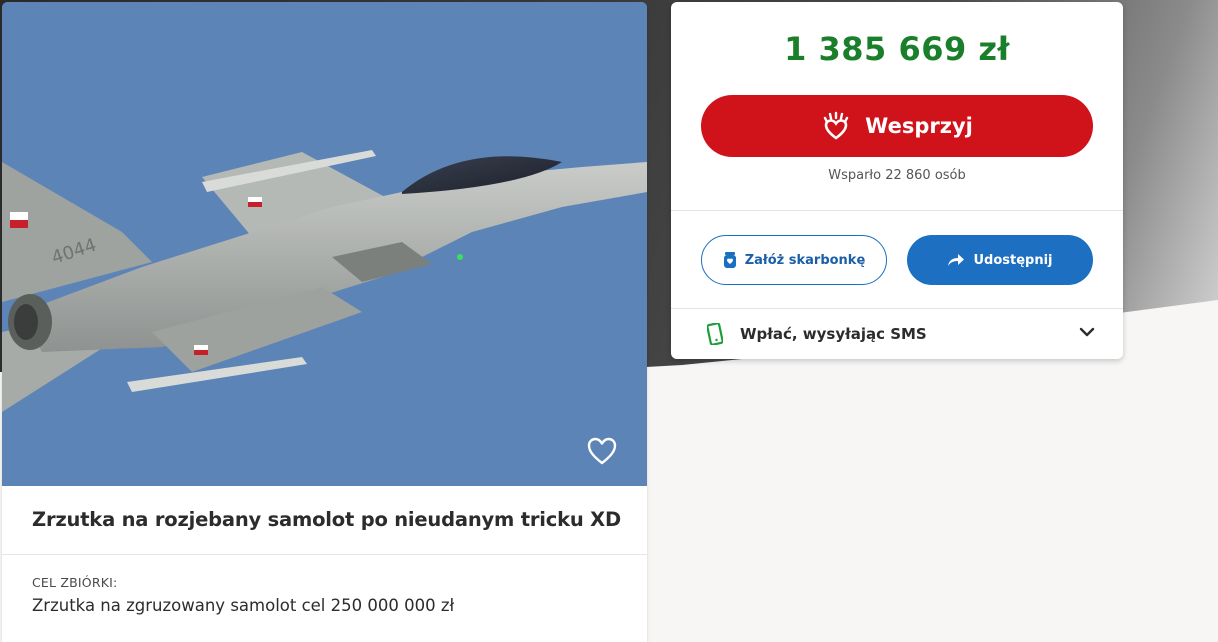 The width and height of the screenshot is (1218, 642). I want to click on heart-hands-icon, so click(836, 125).